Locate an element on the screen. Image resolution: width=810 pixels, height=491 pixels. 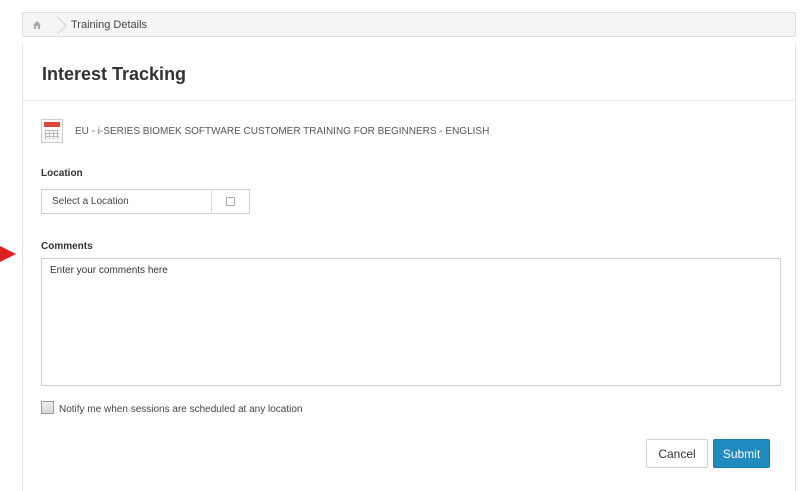
breadcrumb-separator is located at coordinates (56, 24).